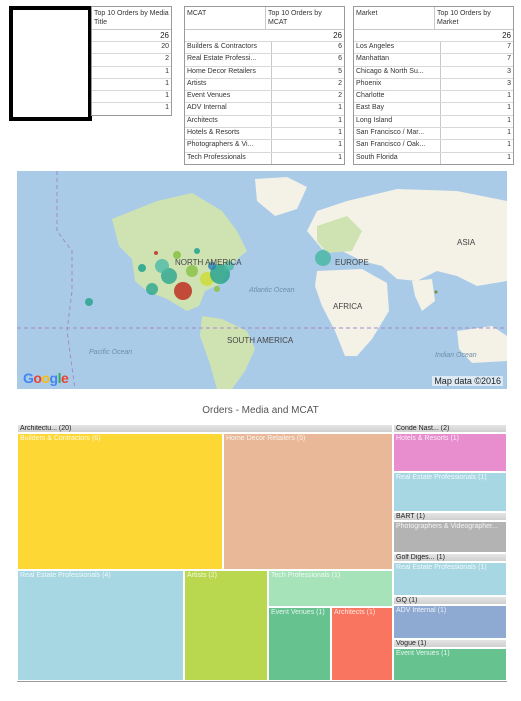 This screenshot has width=521, height=701. Describe the element at coordinates (433, 122) in the screenshot. I see `table-row: Long Island 1` at that location.